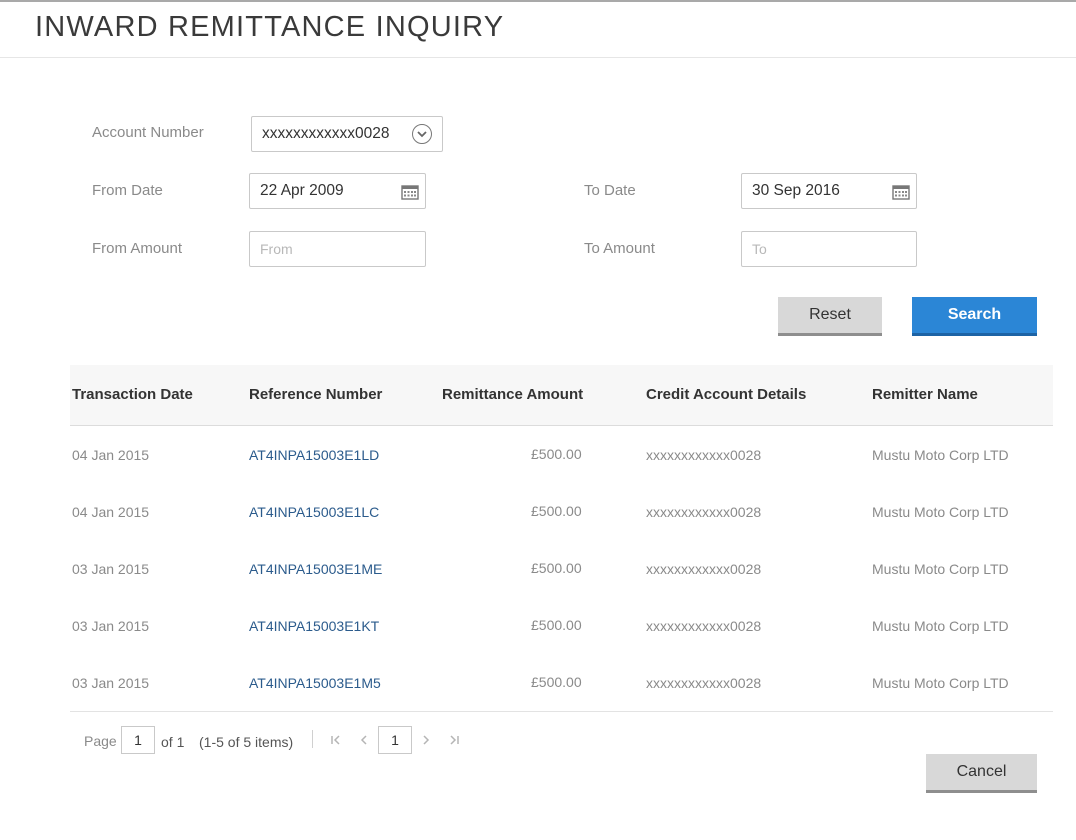 The height and width of the screenshot is (840, 1076). What do you see at coordinates (830, 316) in the screenshot?
I see `reset-button: Reset` at bounding box center [830, 316].